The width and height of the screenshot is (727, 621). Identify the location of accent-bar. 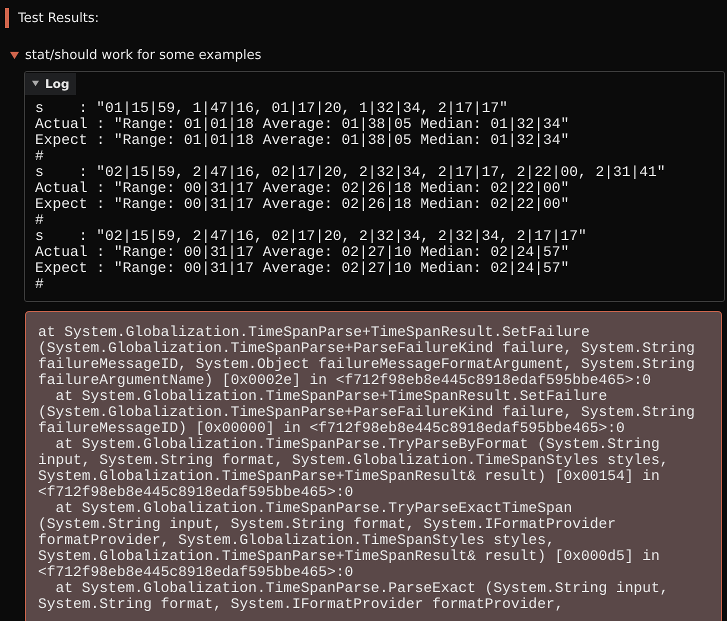
(7, 18).